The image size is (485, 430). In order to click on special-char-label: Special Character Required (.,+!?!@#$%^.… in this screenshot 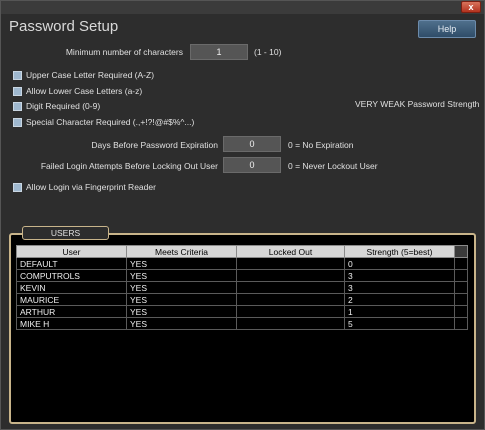, I will do `click(110, 122)`.